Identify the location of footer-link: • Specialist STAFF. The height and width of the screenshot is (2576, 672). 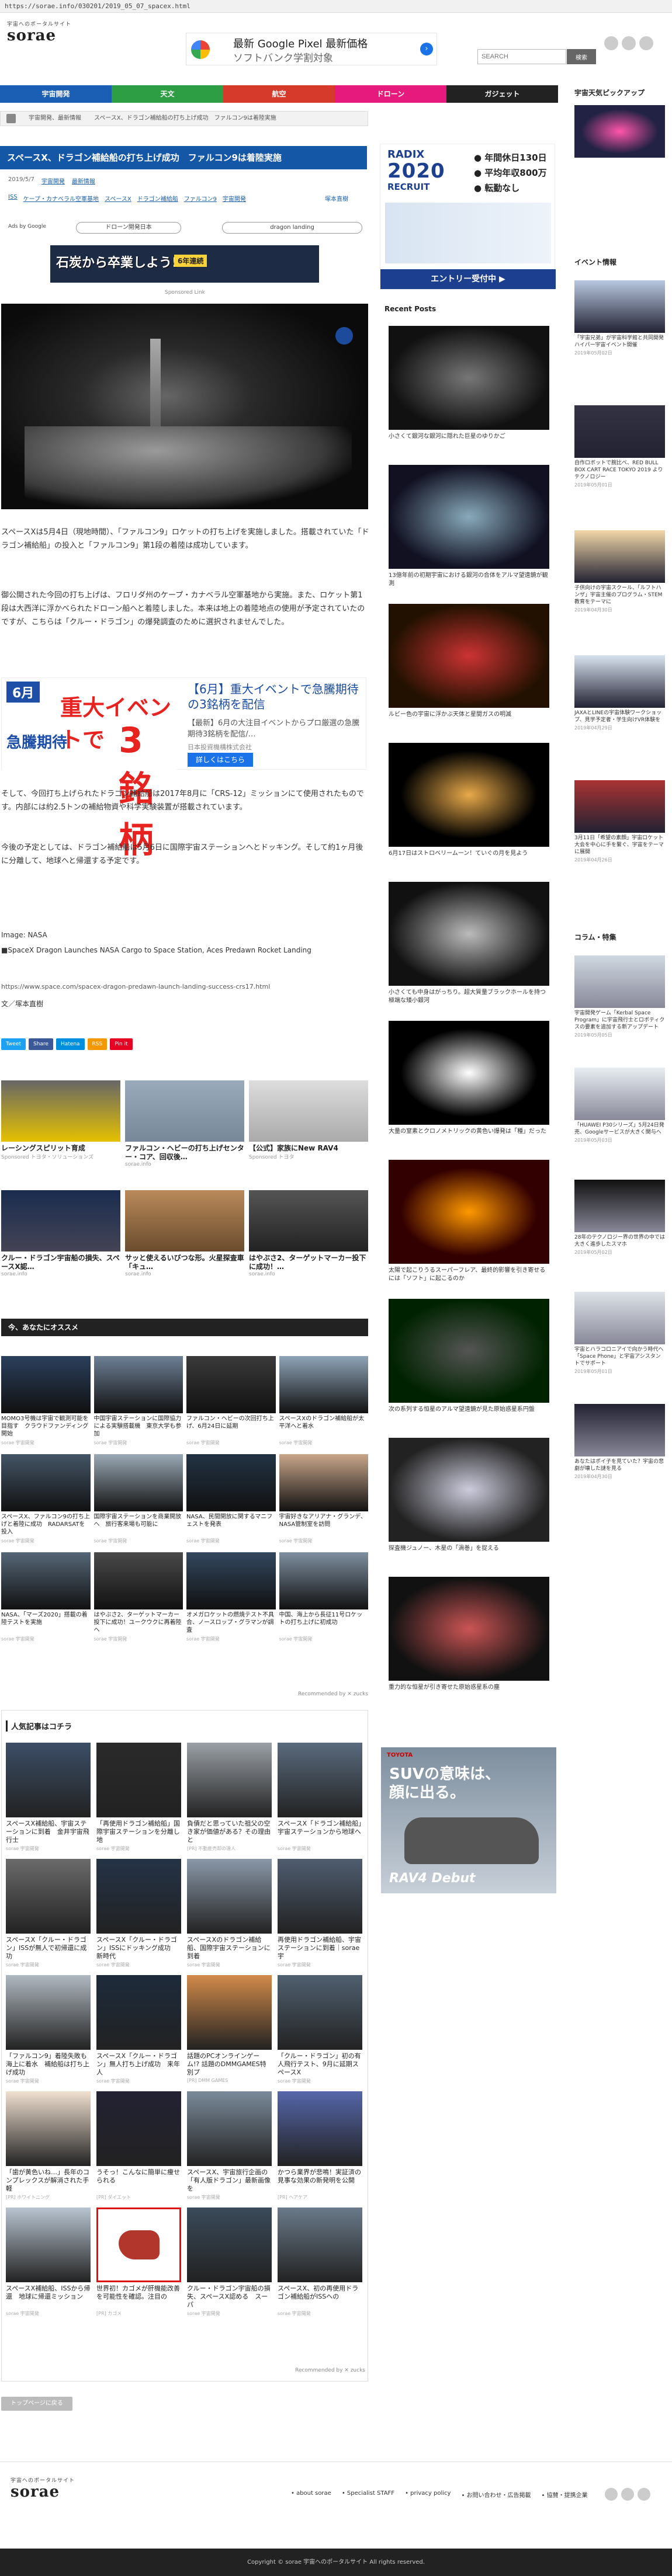
(368, 2495).